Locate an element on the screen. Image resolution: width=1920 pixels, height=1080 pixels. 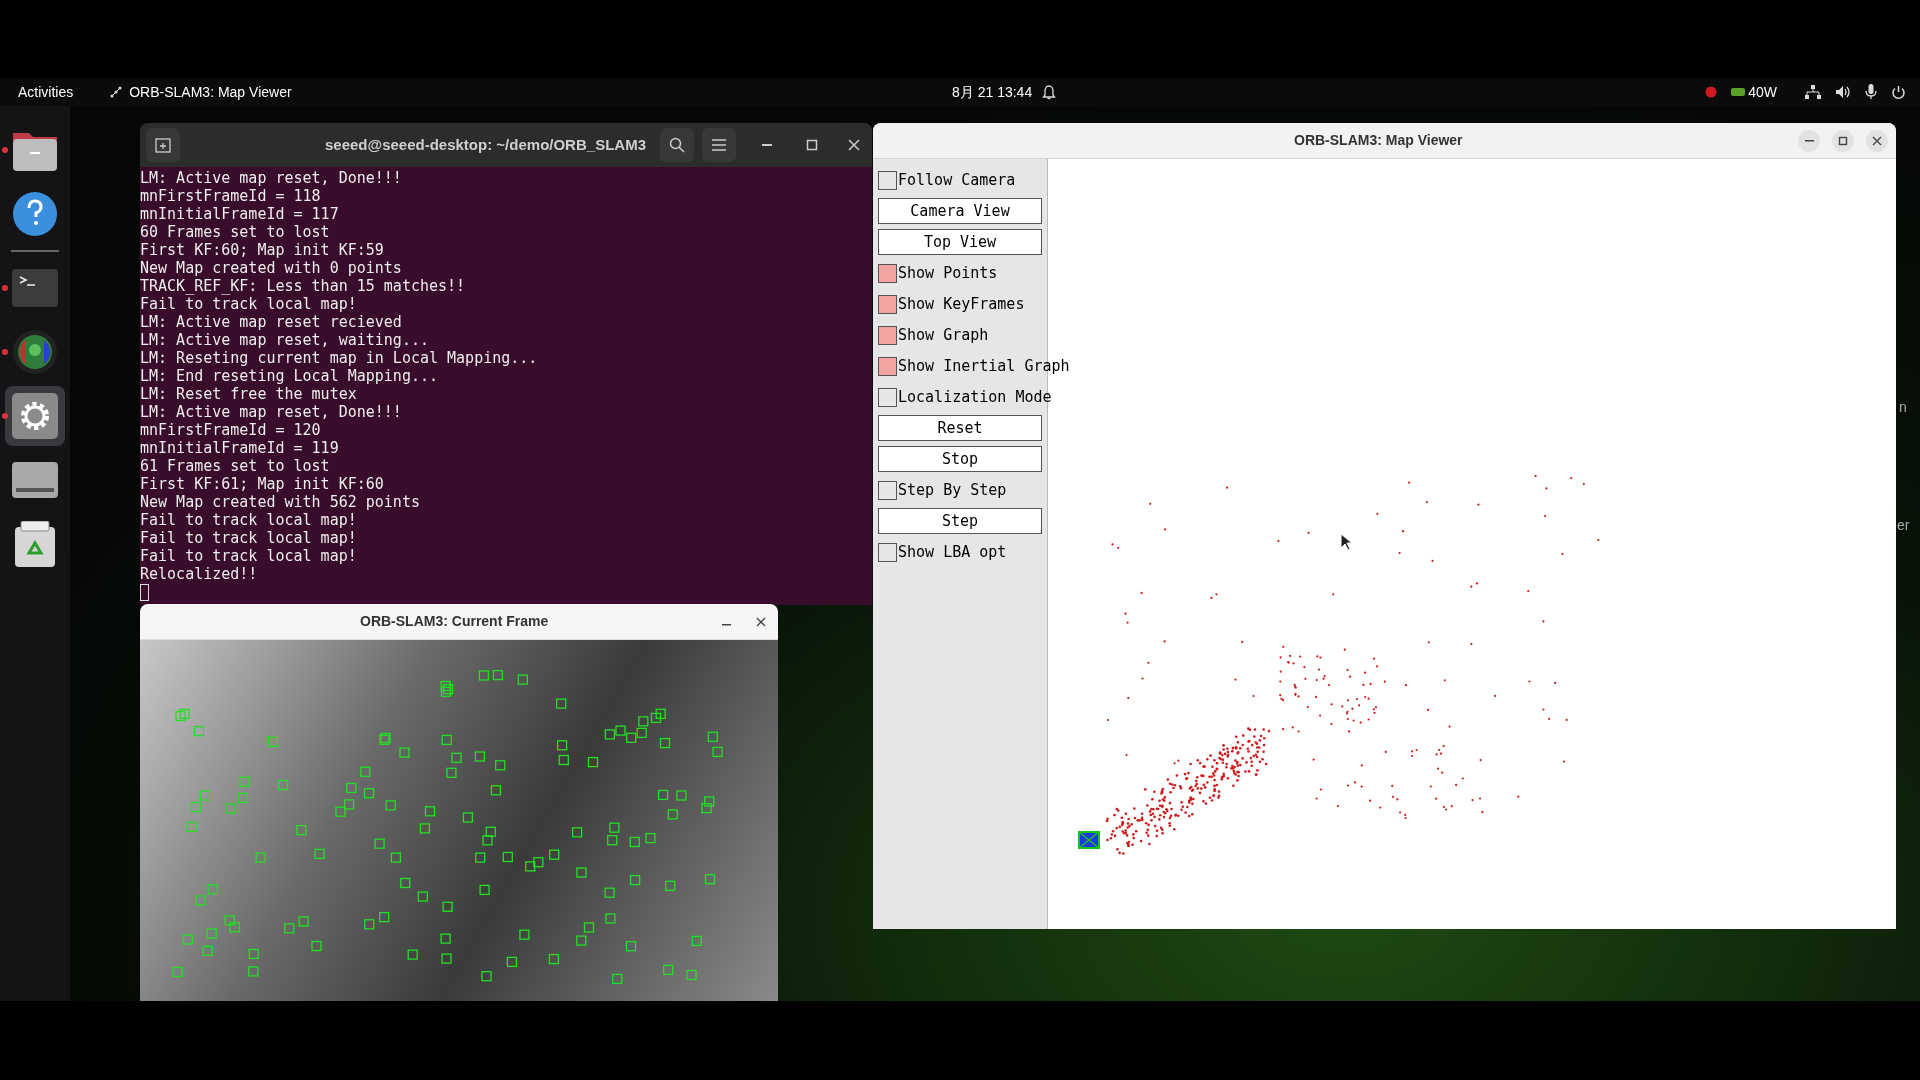
terminal-line: First KF:60; Map init KF:59 is located at coordinates (262, 250).